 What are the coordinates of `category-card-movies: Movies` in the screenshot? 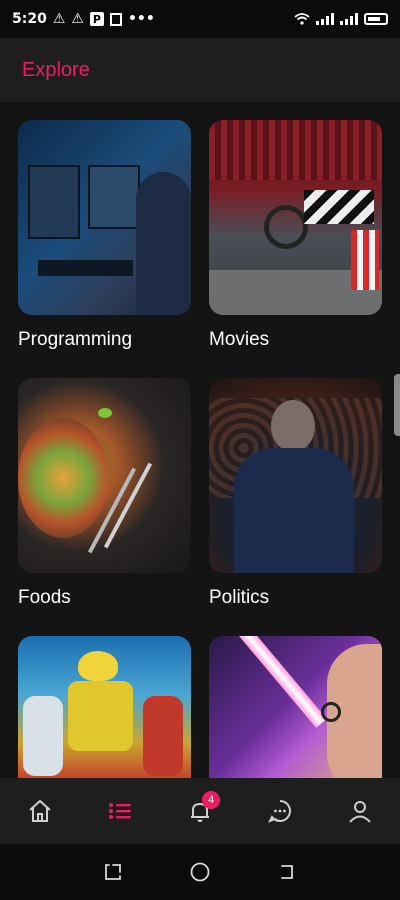 It's located at (295, 235).